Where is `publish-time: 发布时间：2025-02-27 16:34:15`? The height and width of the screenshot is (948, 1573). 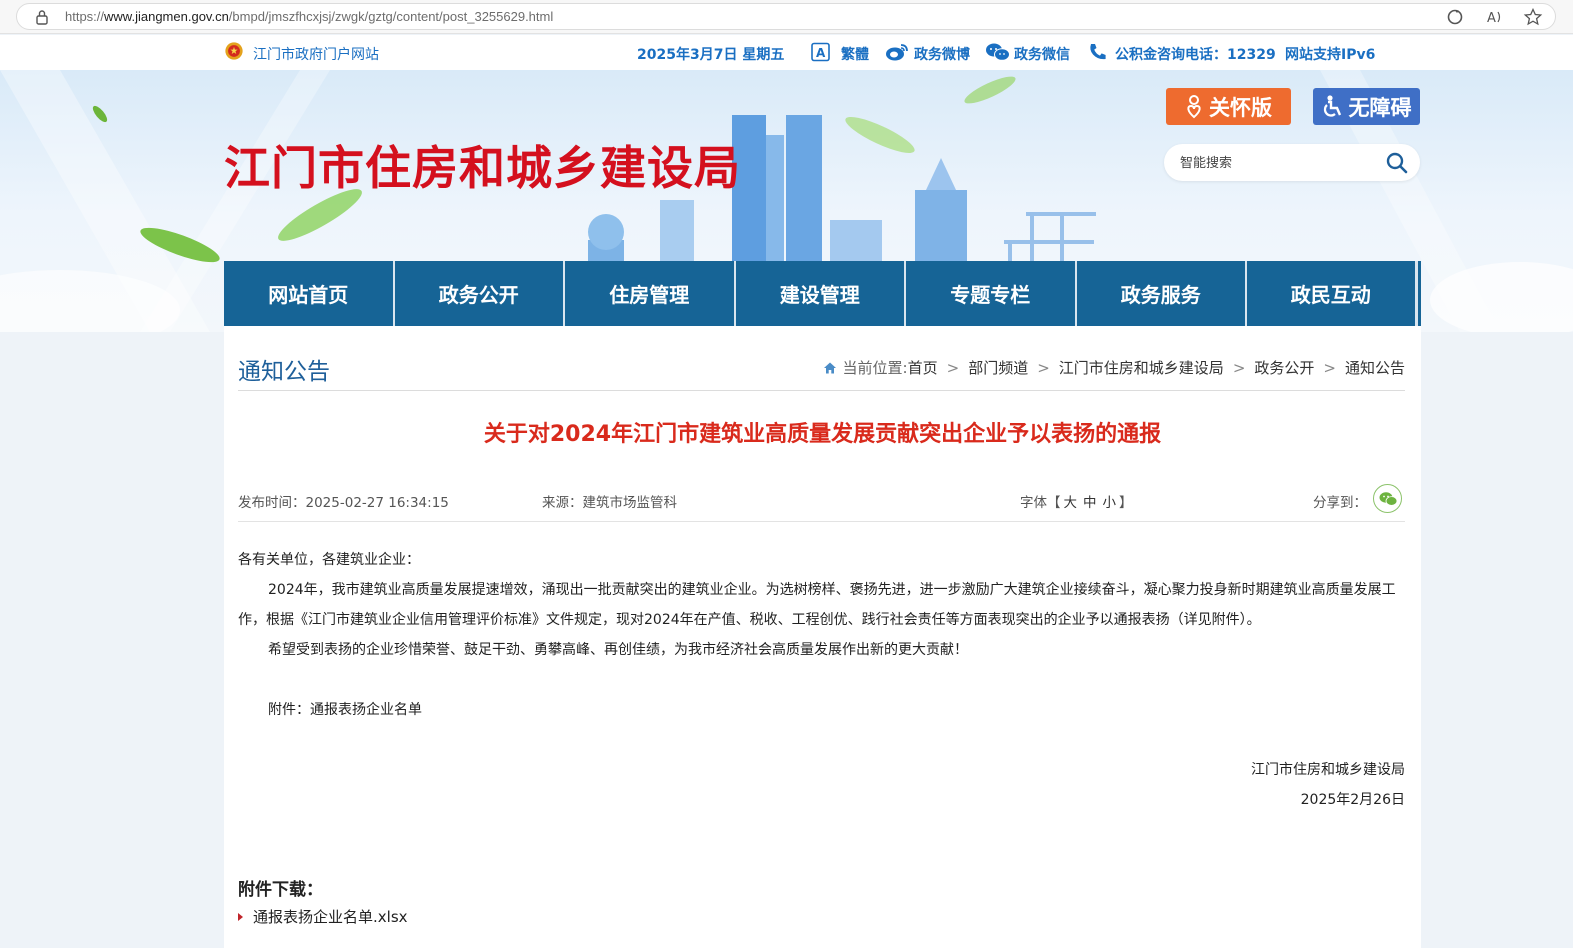 publish-time: 发布时间：2025-02-27 16:34:15 is located at coordinates (343, 503).